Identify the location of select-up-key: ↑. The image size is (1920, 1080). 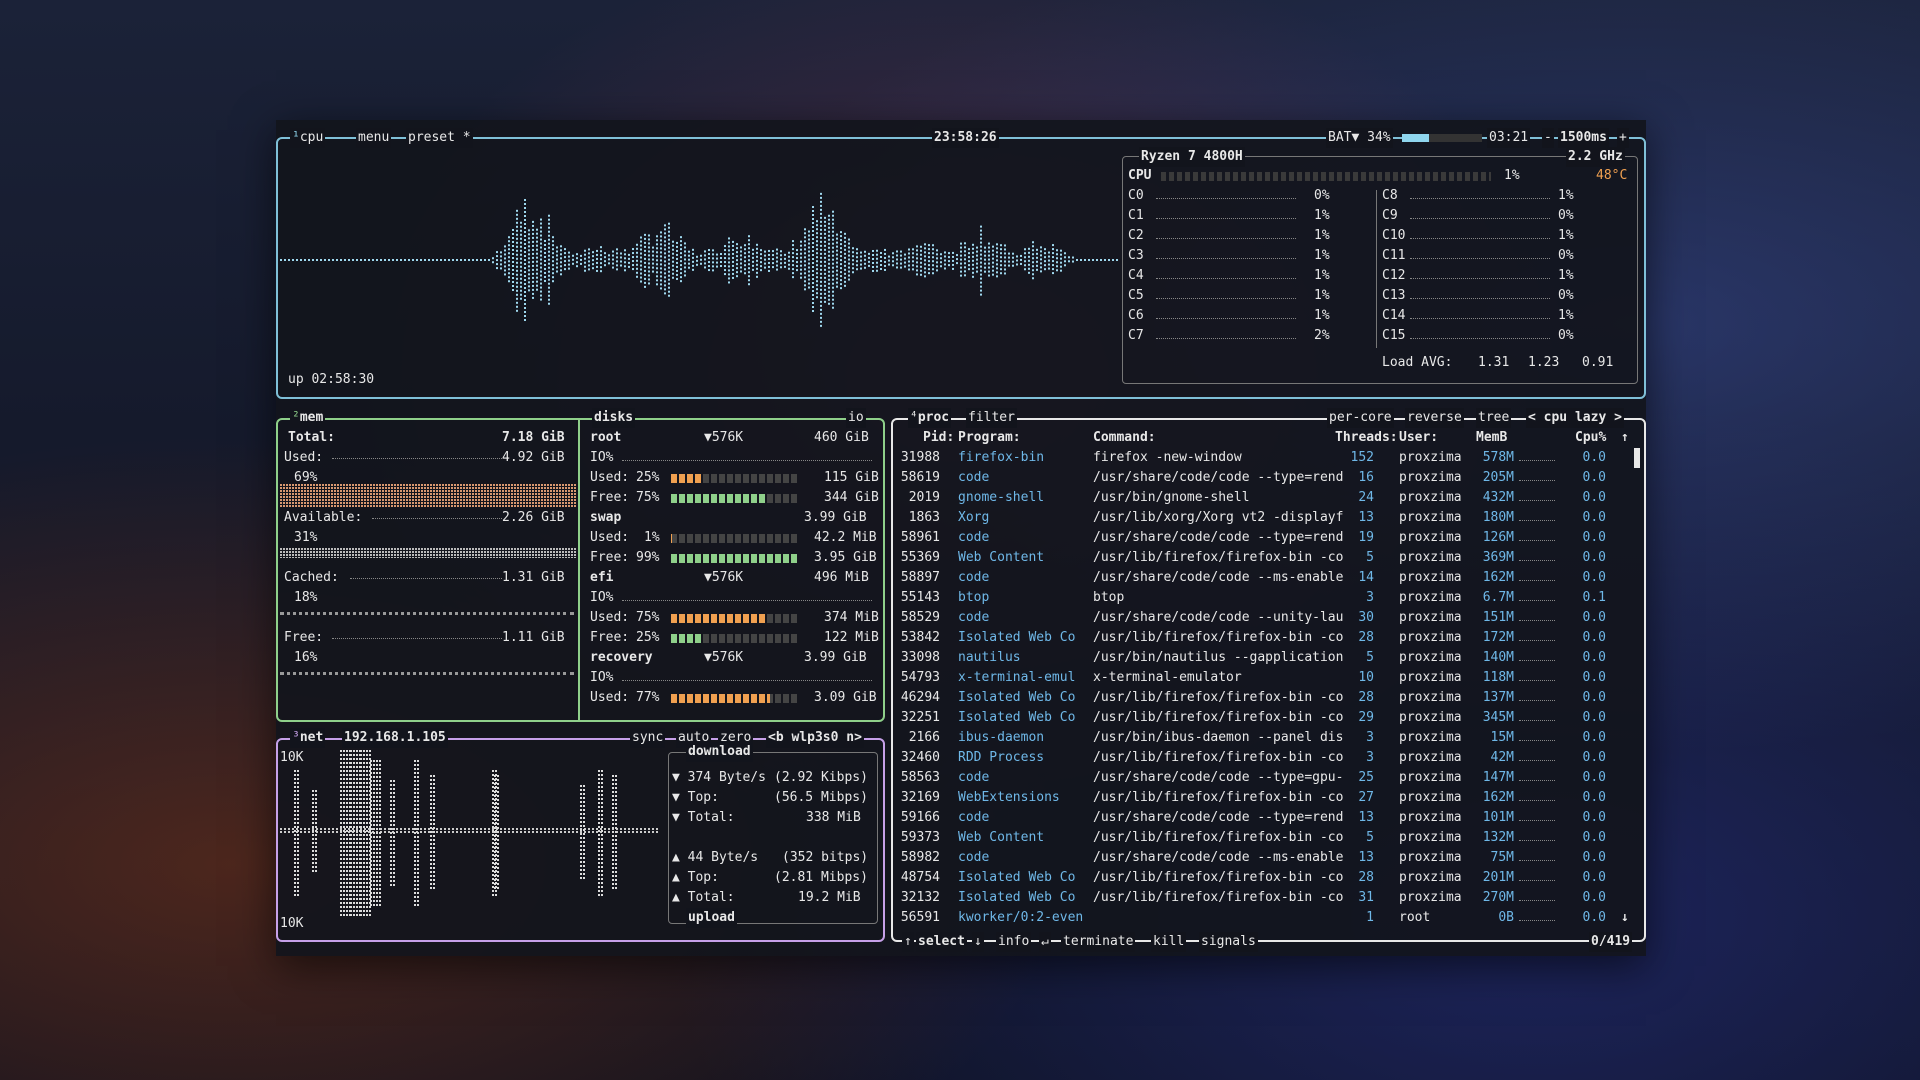
(908, 942).